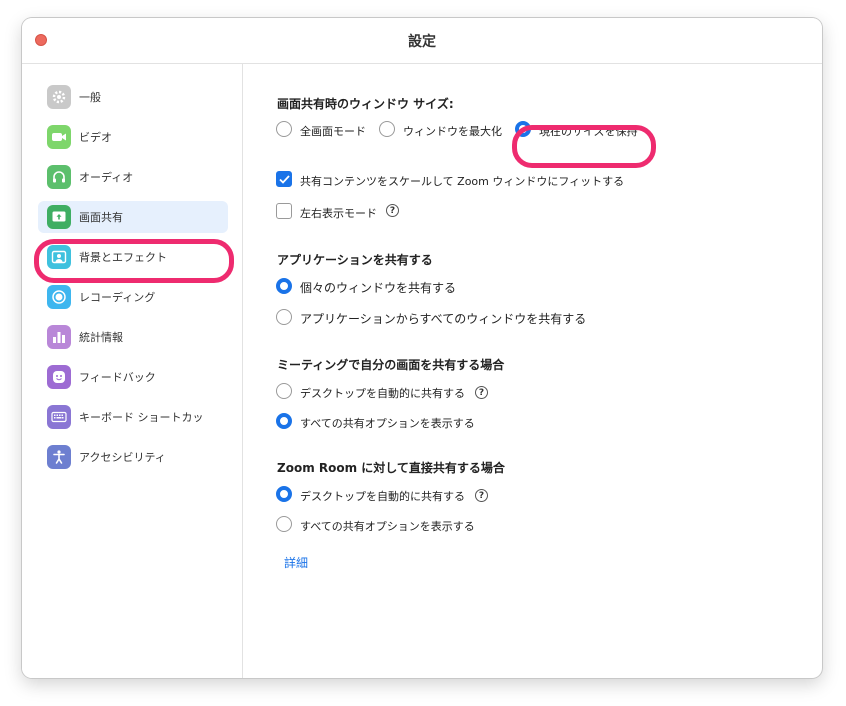 The height and width of the screenshot is (706, 846). I want to click on sidebar-item-accessibility: アクセシビリティ, so click(133, 457).